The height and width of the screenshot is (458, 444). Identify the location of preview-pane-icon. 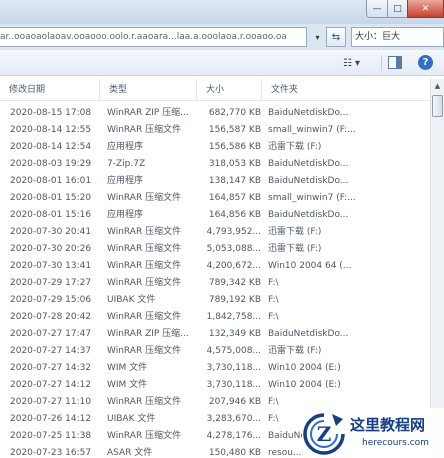
(395, 62).